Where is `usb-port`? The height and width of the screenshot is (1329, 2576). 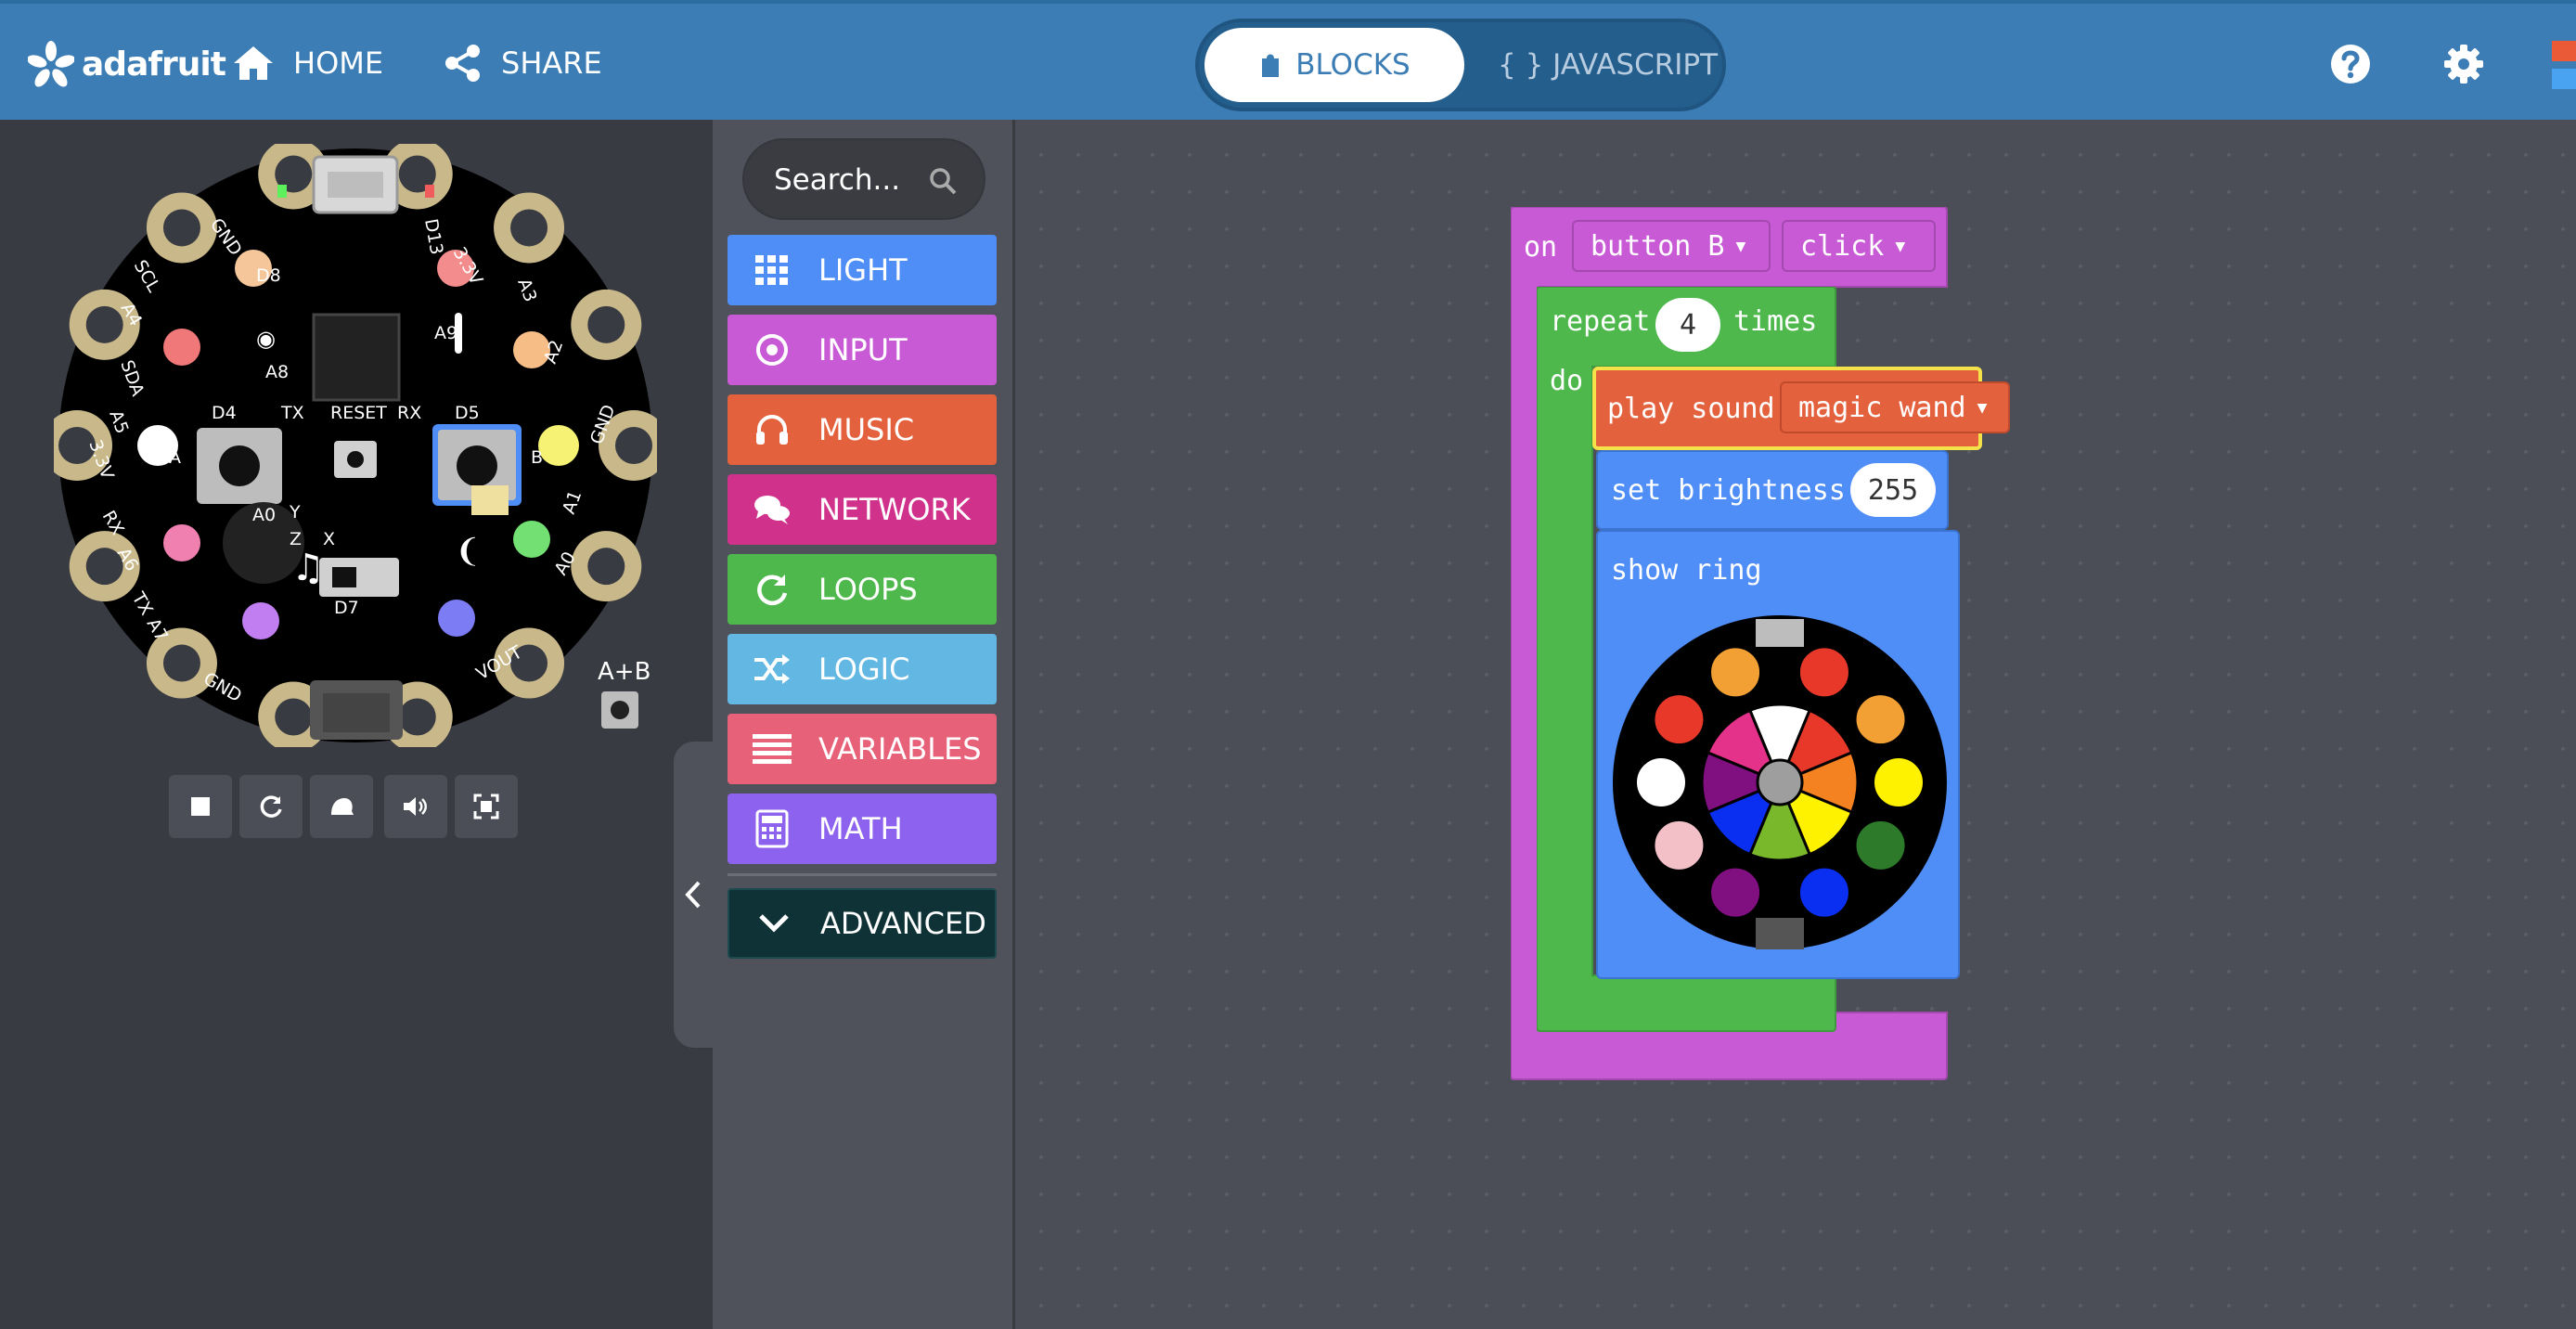
usb-port is located at coordinates (355, 185).